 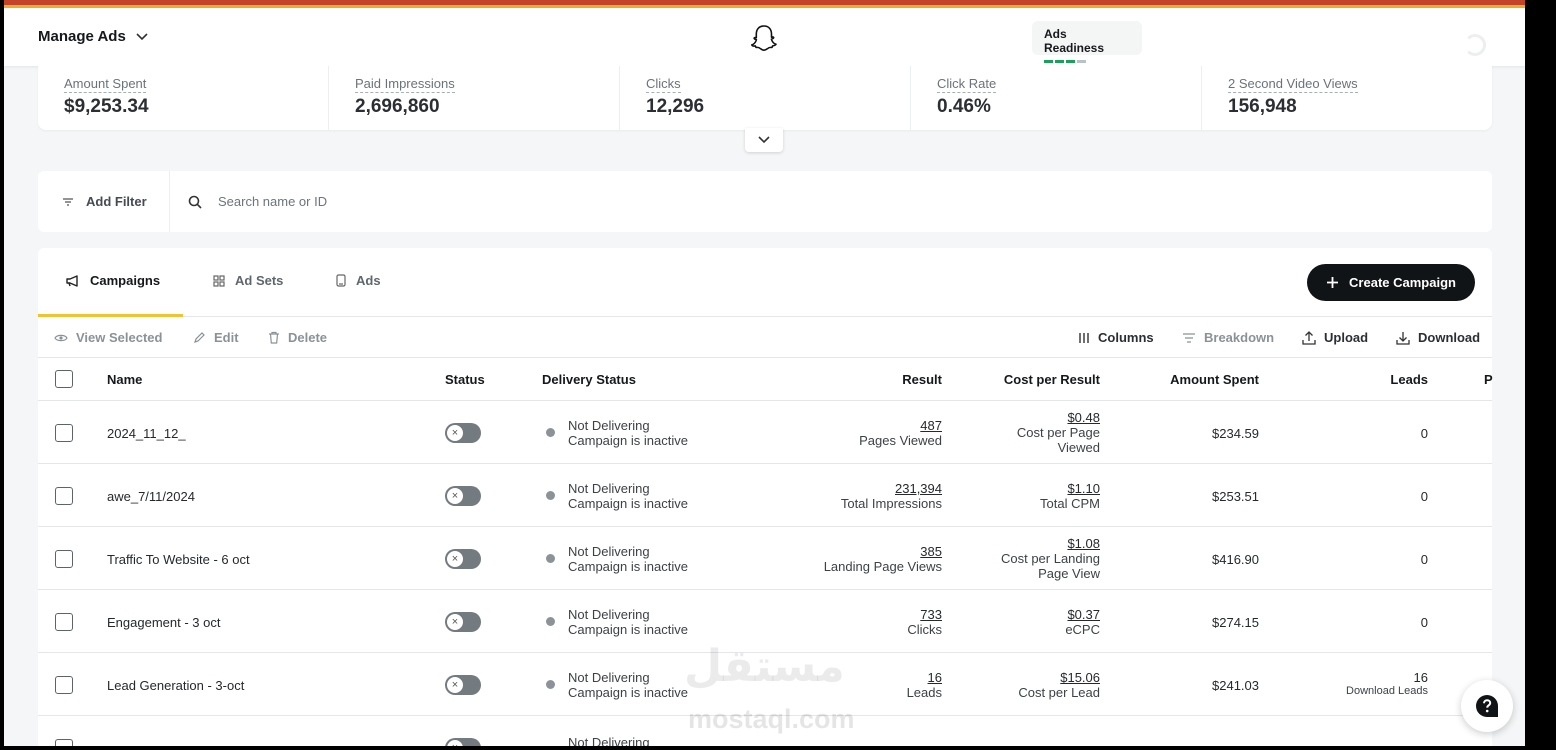 What do you see at coordinates (1070, 488) in the screenshot?
I see `cost-value: $1.10` at bounding box center [1070, 488].